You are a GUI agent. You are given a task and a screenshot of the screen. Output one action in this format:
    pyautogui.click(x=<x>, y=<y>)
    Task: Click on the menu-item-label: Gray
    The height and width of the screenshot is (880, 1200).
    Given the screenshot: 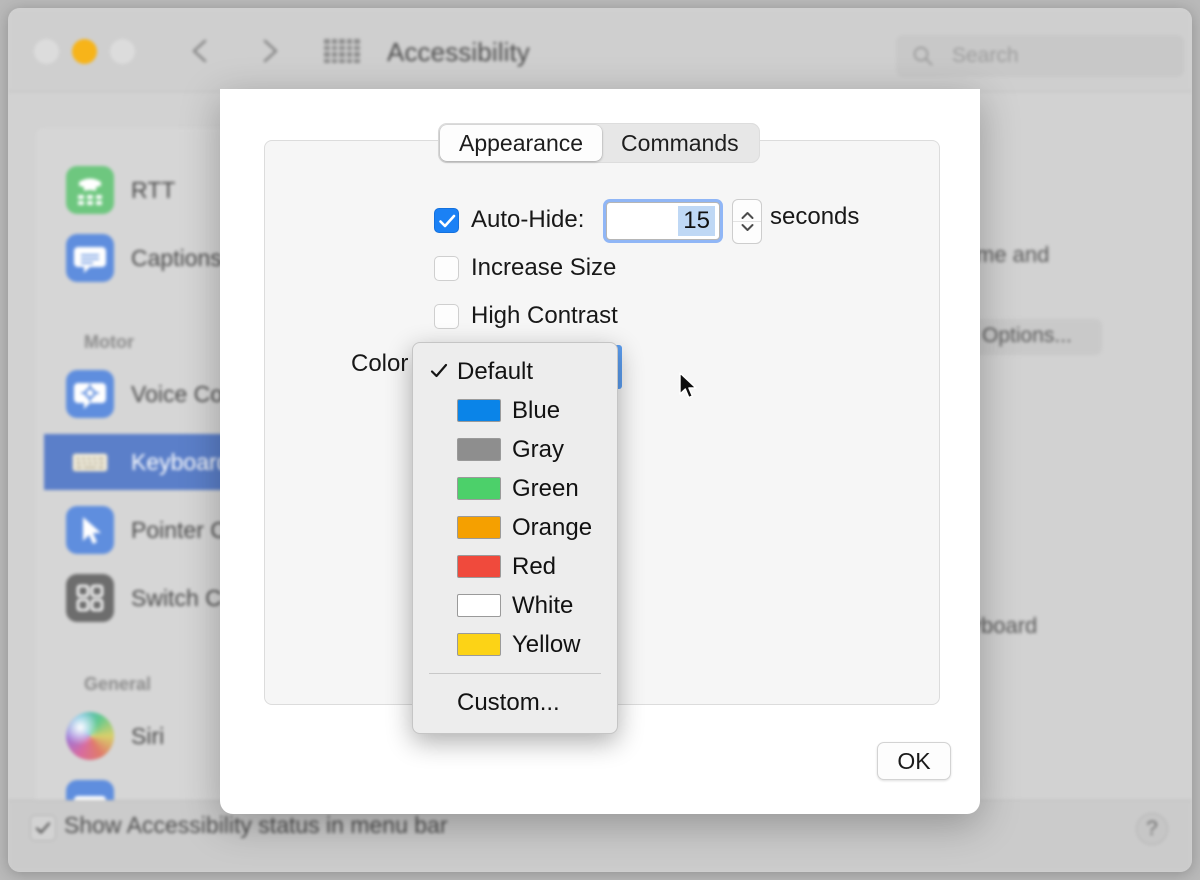 What is the action you would take?
    pyautogui.click(x=538, y=449)
    